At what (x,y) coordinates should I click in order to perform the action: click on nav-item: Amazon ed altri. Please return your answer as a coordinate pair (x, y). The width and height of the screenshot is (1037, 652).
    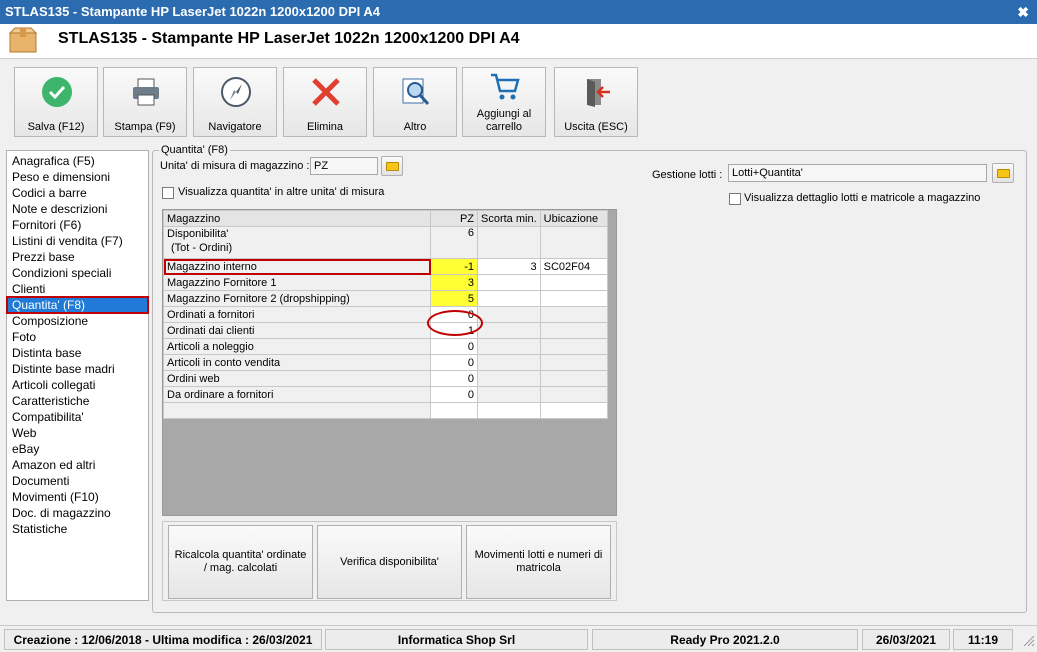
    Looking at the image, I should click on (77, 465).